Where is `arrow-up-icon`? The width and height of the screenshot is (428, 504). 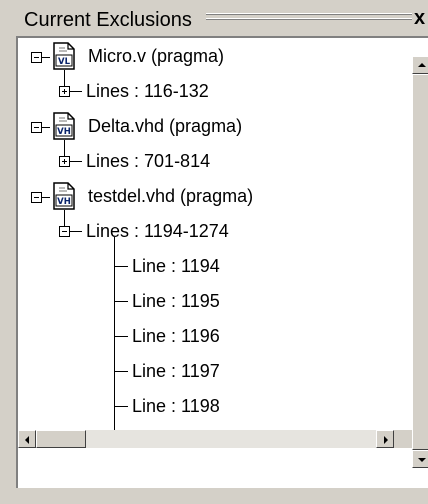
arrow-up-icon is located at coordinates (422, 65).